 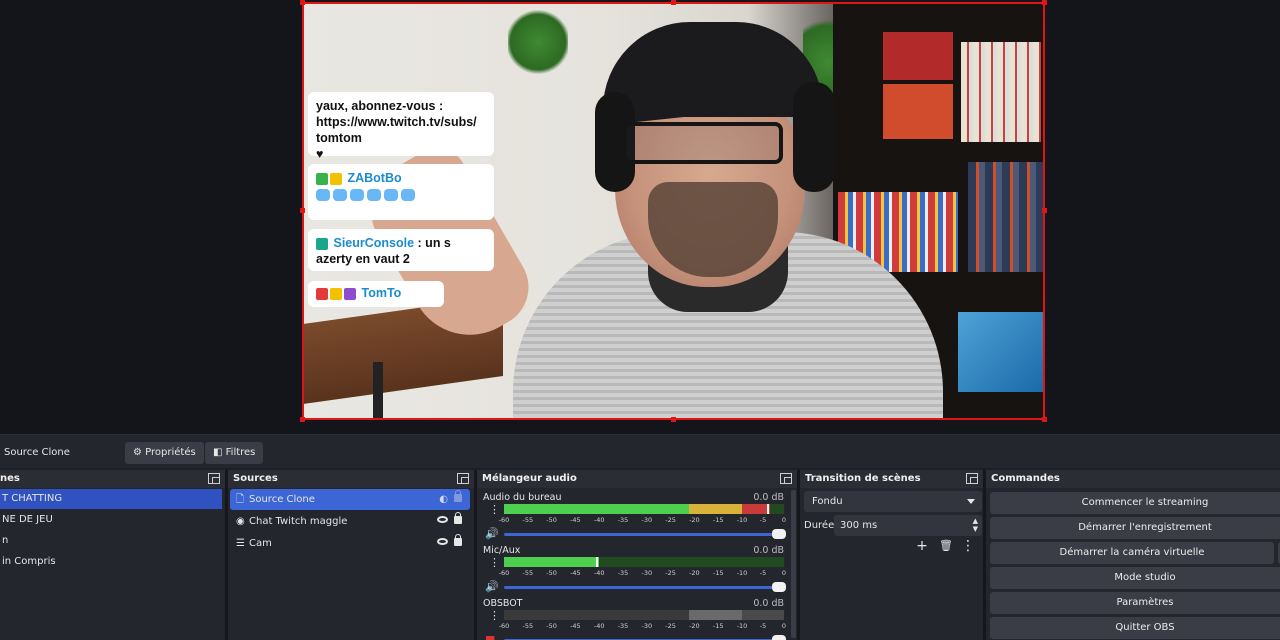 What do you see at coordinates (623, 520) in the screenshot?
I see `meter-tick-label: -35` at bounding box center [623, 520].